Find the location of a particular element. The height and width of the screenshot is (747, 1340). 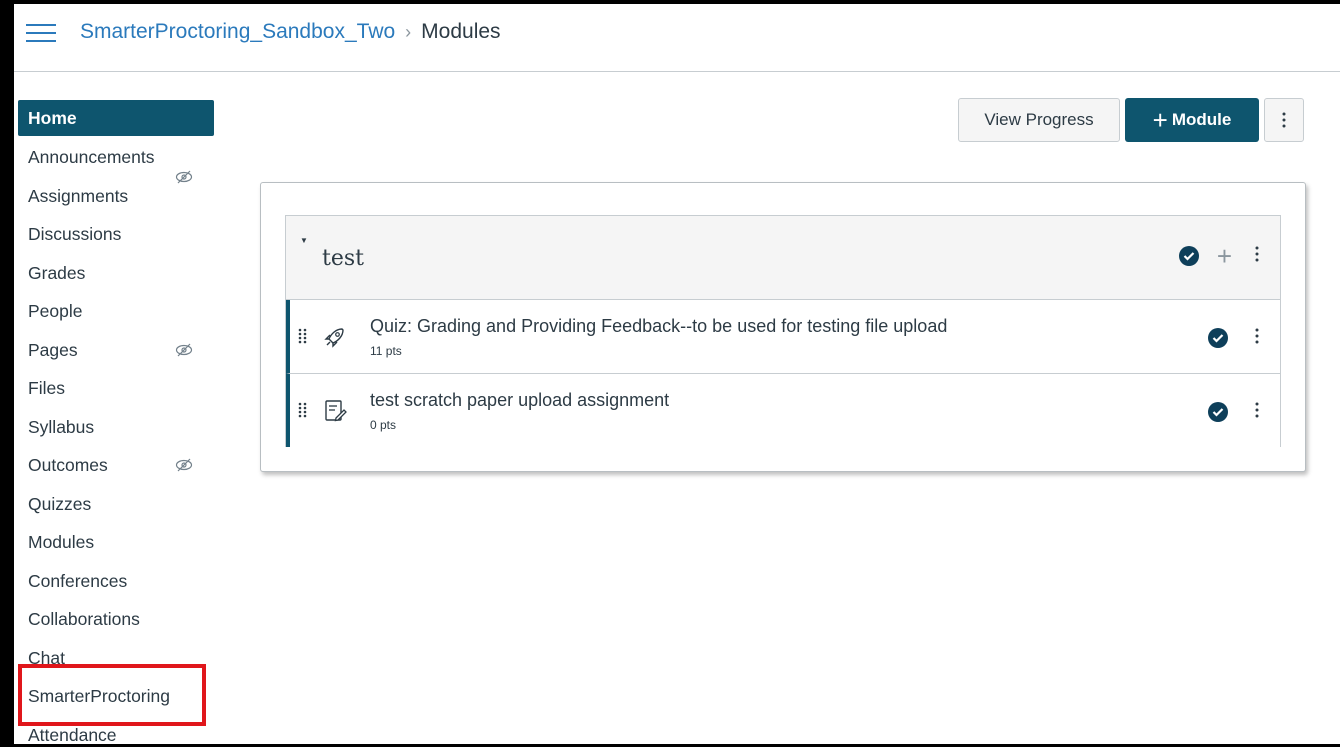

module-kebab-icon is located at coordinates (1257, 256).